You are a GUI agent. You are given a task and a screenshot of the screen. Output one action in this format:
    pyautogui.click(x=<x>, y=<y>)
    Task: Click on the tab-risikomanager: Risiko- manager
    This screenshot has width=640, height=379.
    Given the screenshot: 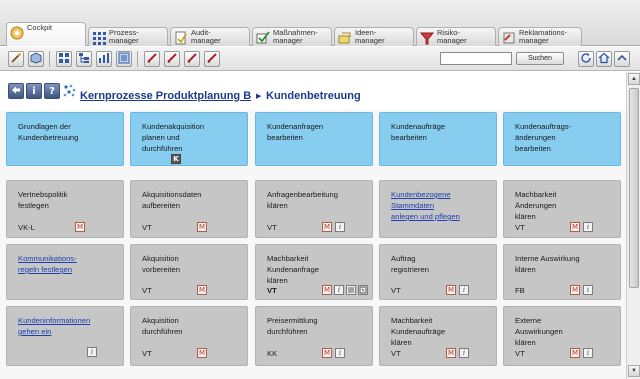 What is the action you would take?
    pyautogui.click(x=456, y=36)
    